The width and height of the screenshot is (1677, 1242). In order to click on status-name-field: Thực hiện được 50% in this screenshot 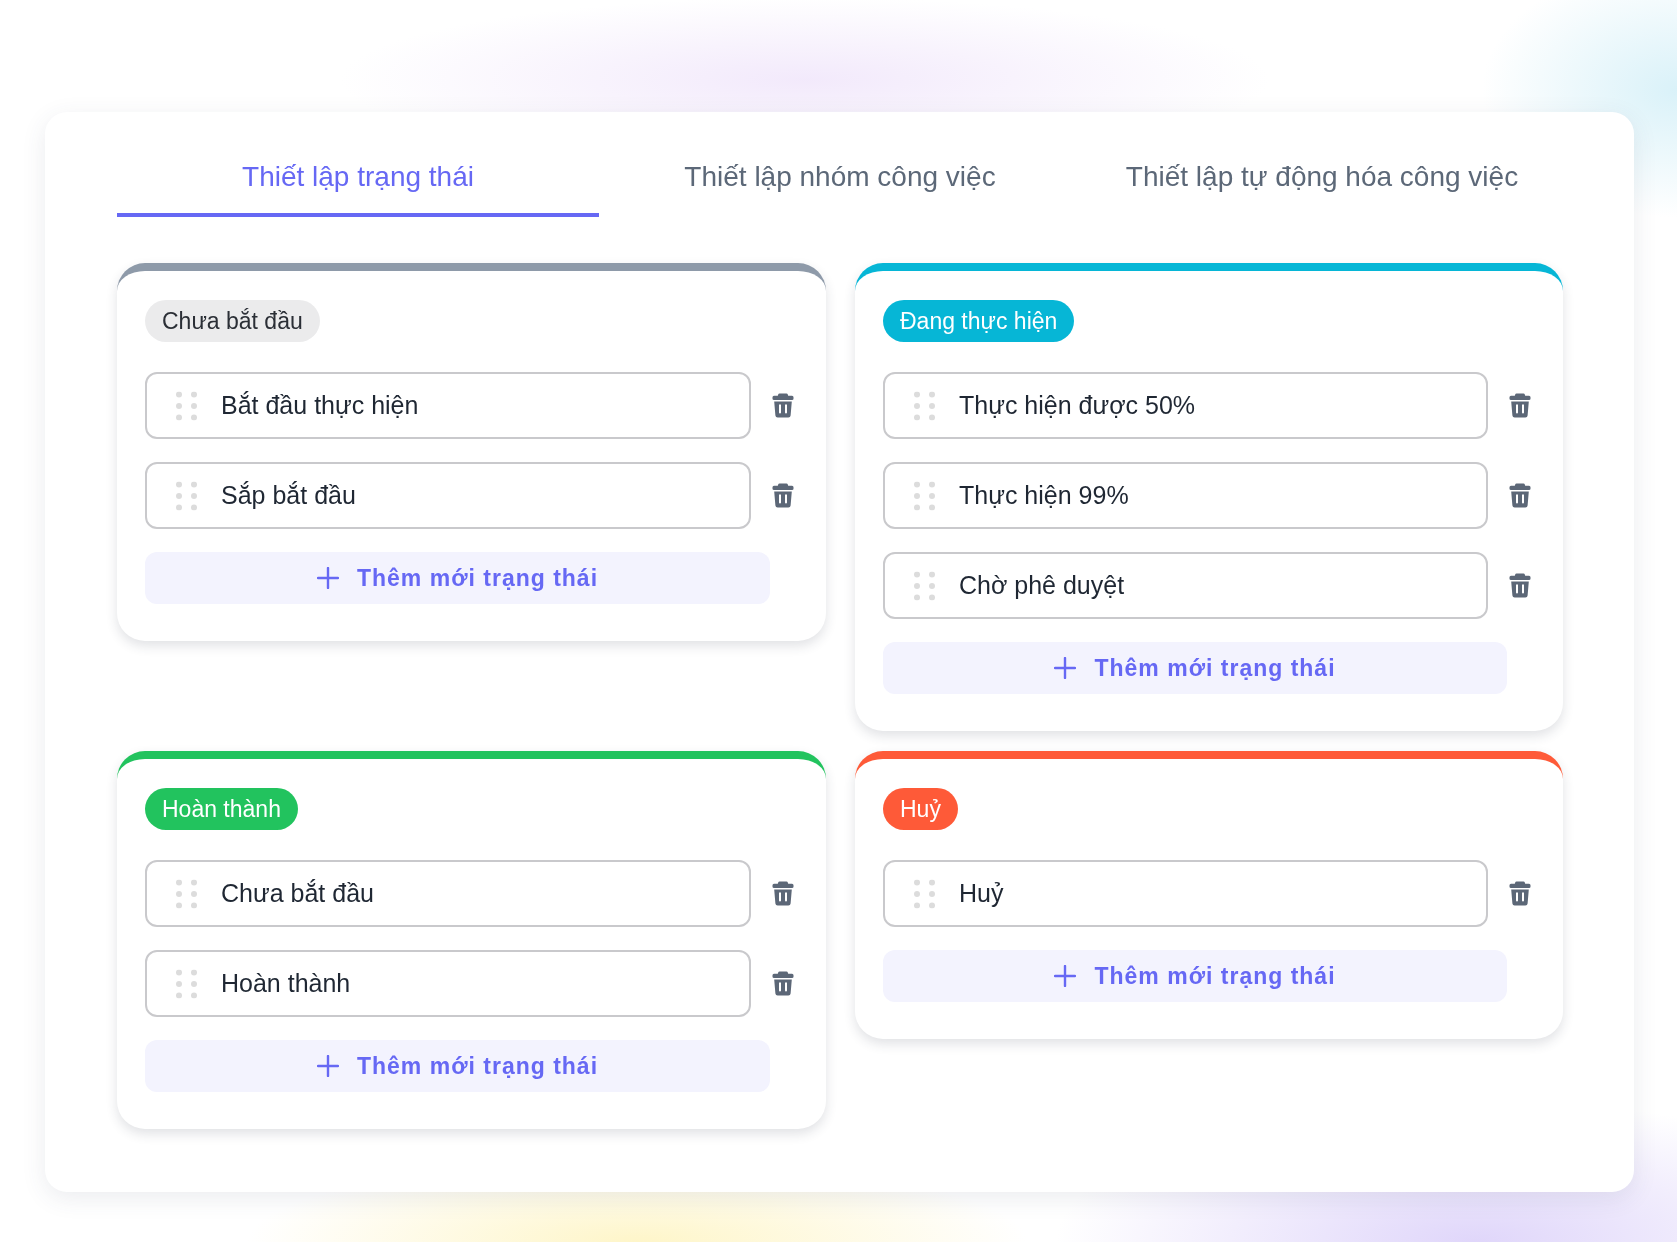, I will do `click(1185, 405)`.